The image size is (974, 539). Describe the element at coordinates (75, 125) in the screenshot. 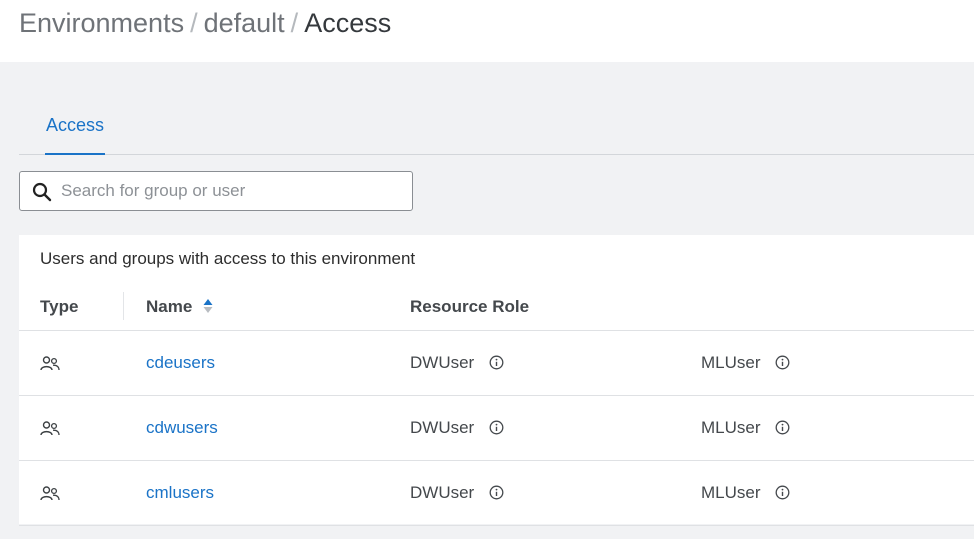

I see `tab-access-label: Access` at that location.